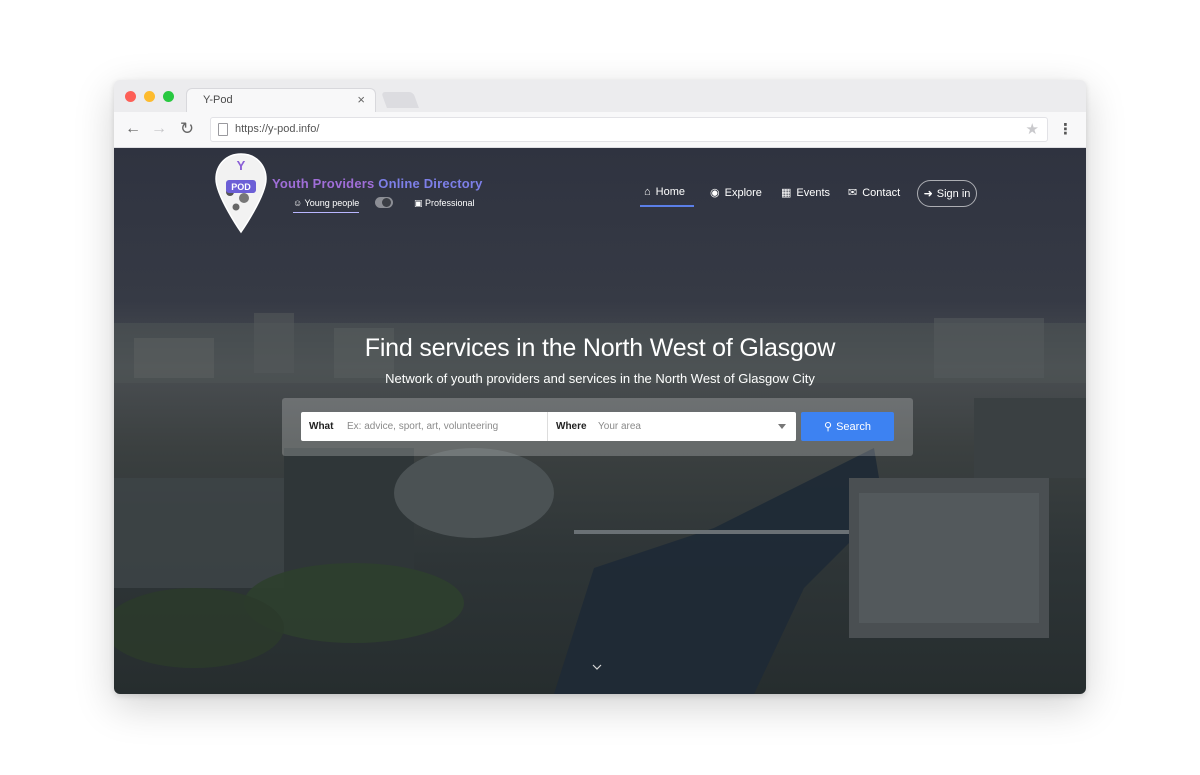  What do you see at coordinates (323, 183) in the screenshot?
I see `brand-name-part1: Youth Providers` at bounding box center [323, 183].